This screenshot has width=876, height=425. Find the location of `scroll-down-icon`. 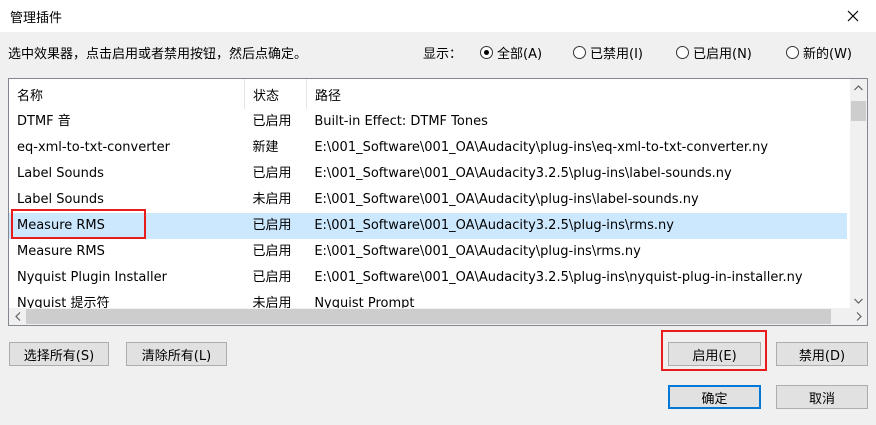

scroll-down-icon is located at coordinates (858, 300).